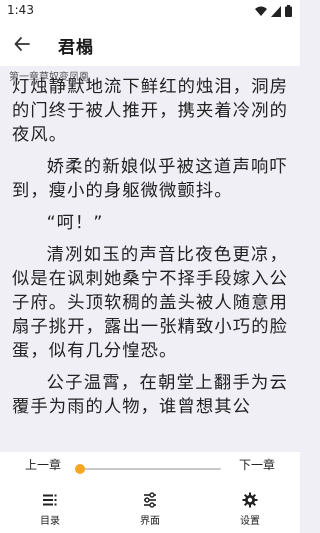 The width and height of the screenshot is (320, 533). I want to click on nav-item-interface: 界面, so click(150, 510).